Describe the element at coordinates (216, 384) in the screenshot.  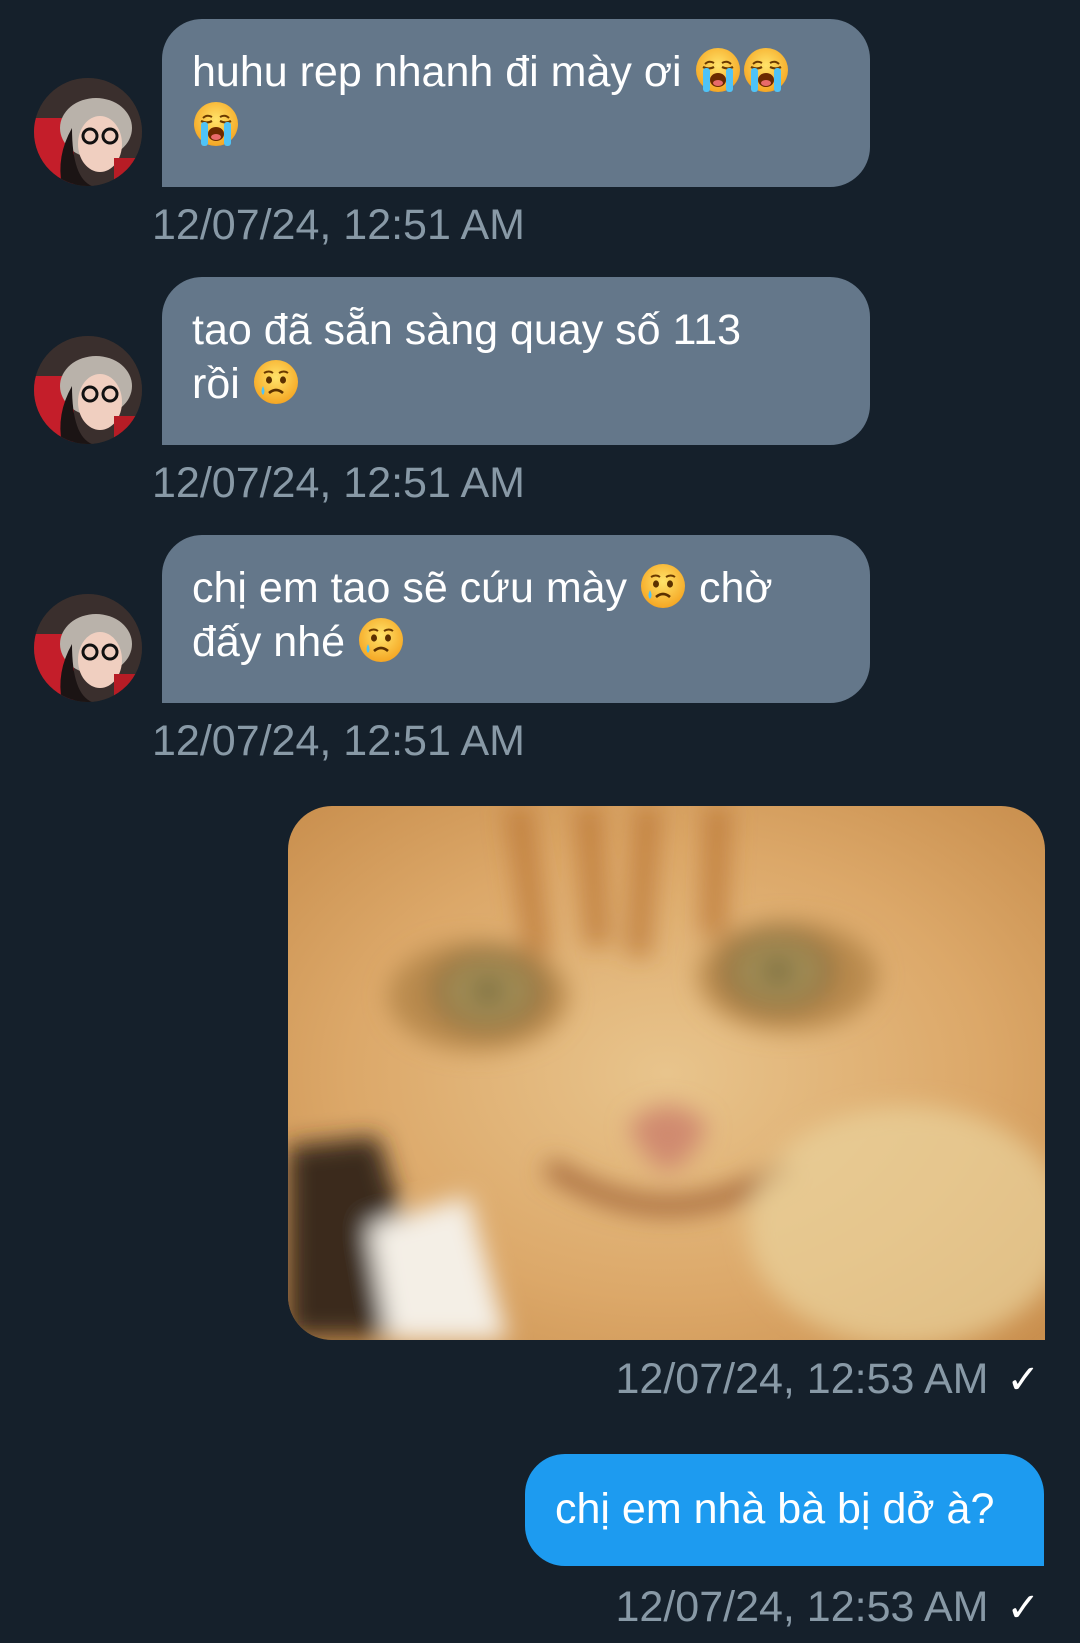
I see `message-text-line2: rồi` at that location.